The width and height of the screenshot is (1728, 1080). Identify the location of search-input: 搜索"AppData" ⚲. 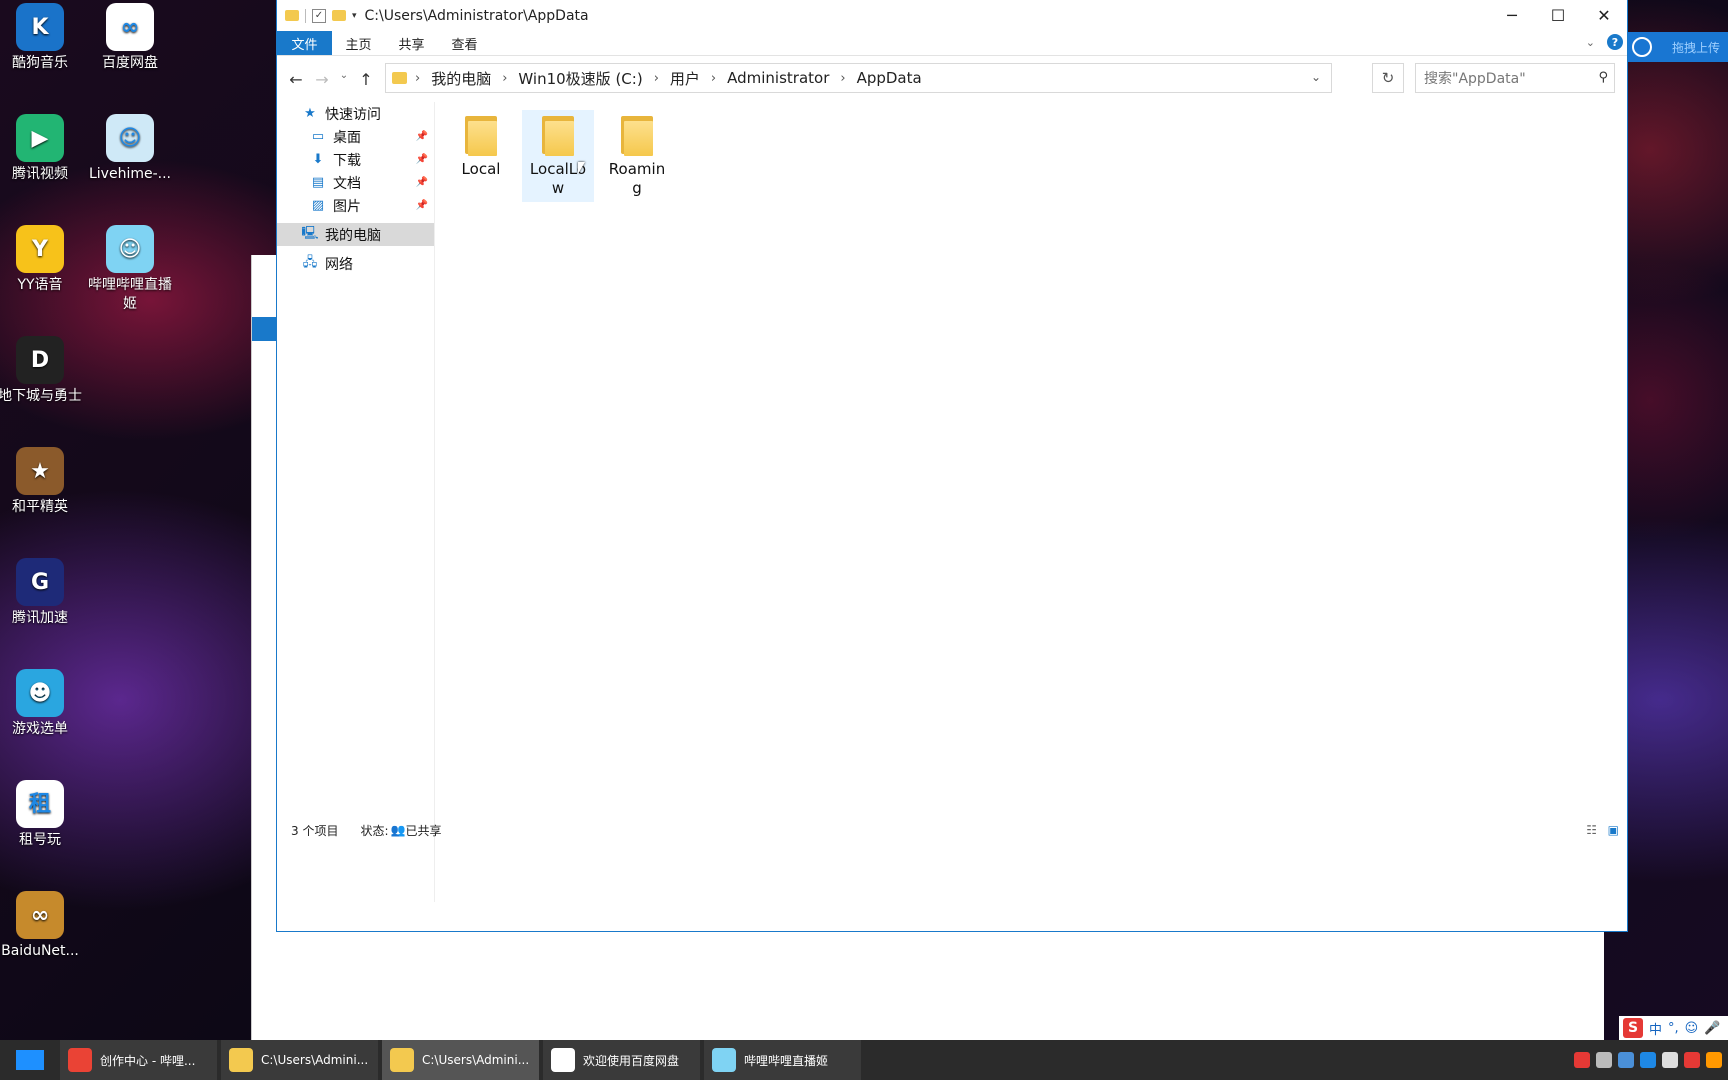
(1515, 78).